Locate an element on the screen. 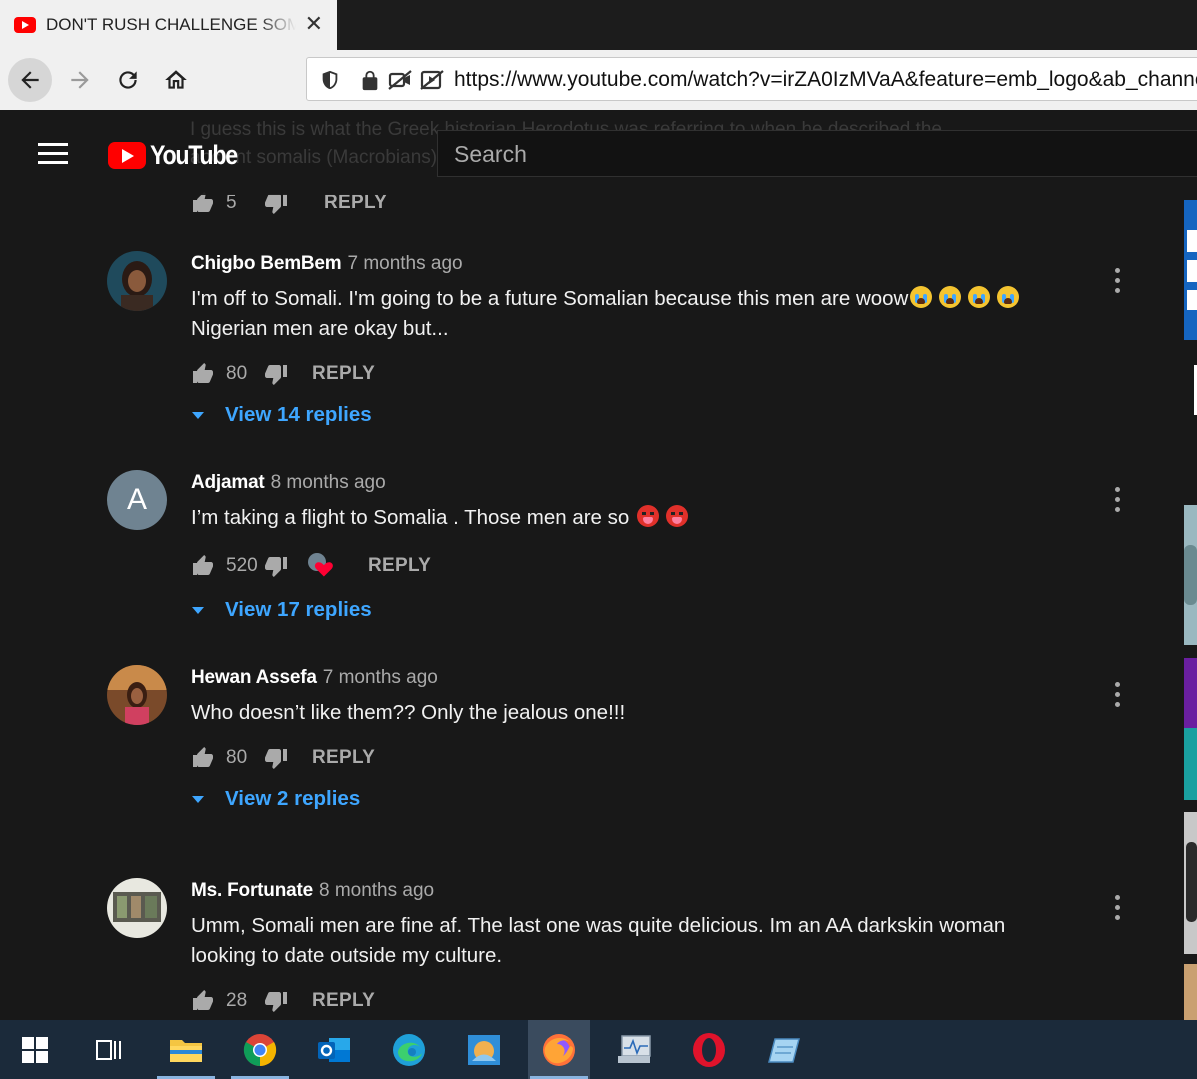 The width and height of the screenshot is (1197, 1079). photos-button is located at coordinates (484, 1049).